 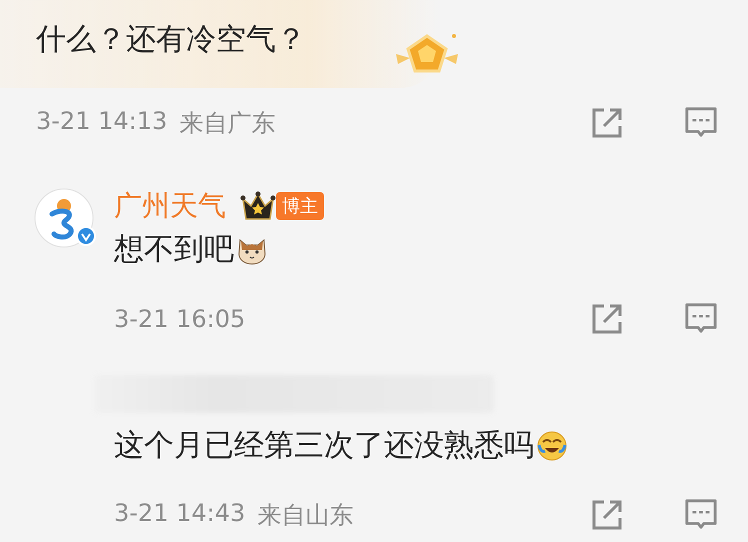 I want to click on location-label: 来自山东, so click(x=305, y=515).